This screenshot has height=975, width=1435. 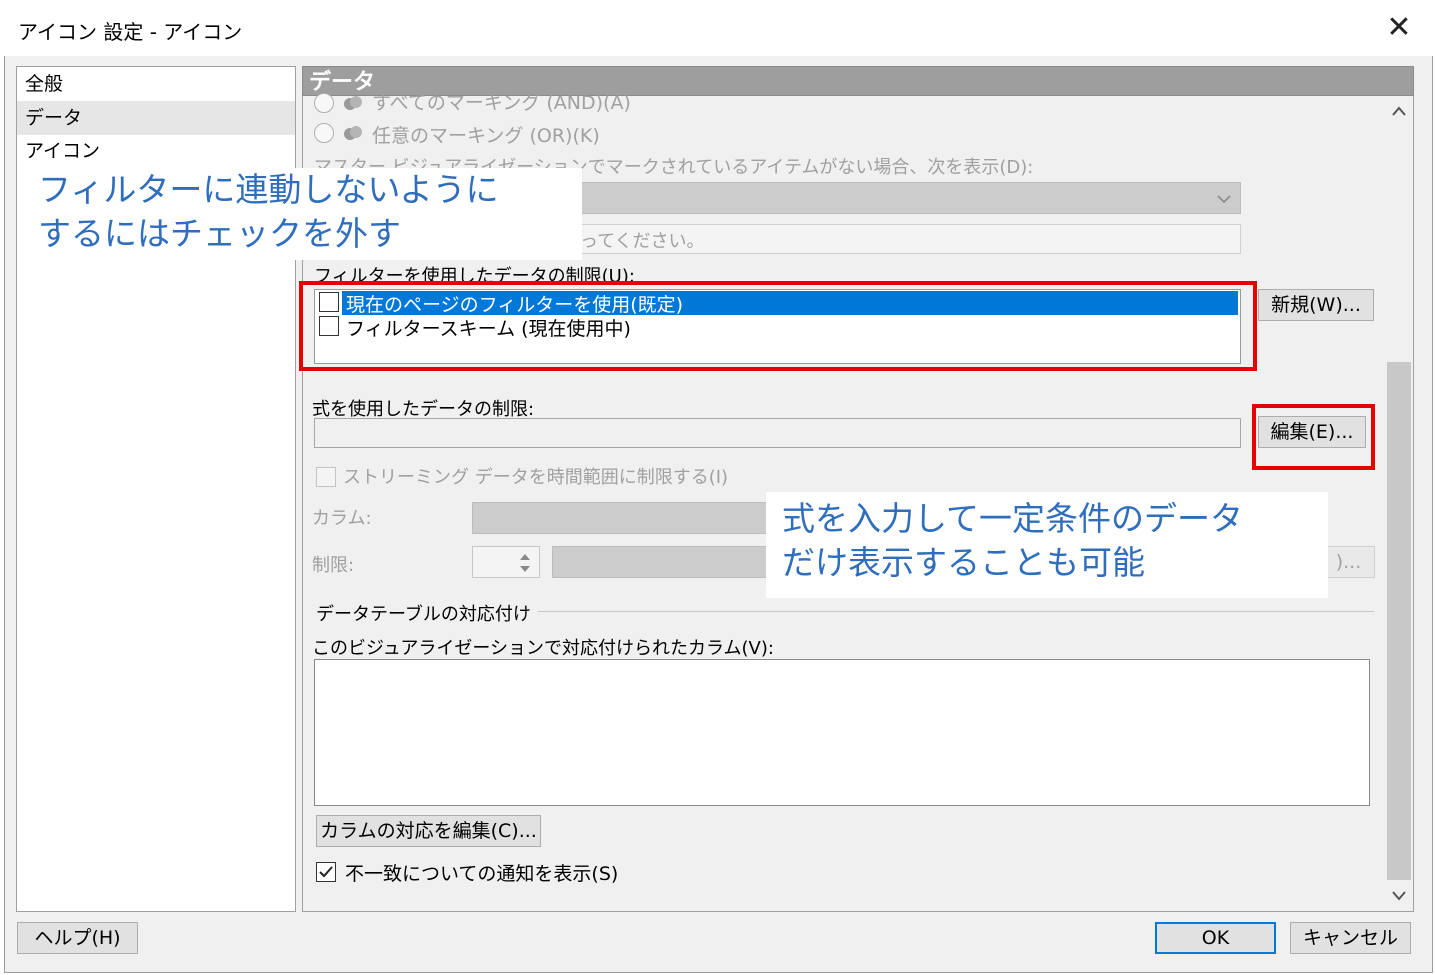 I want to click on scroll-down-icon, so click(x=1399, y=897).